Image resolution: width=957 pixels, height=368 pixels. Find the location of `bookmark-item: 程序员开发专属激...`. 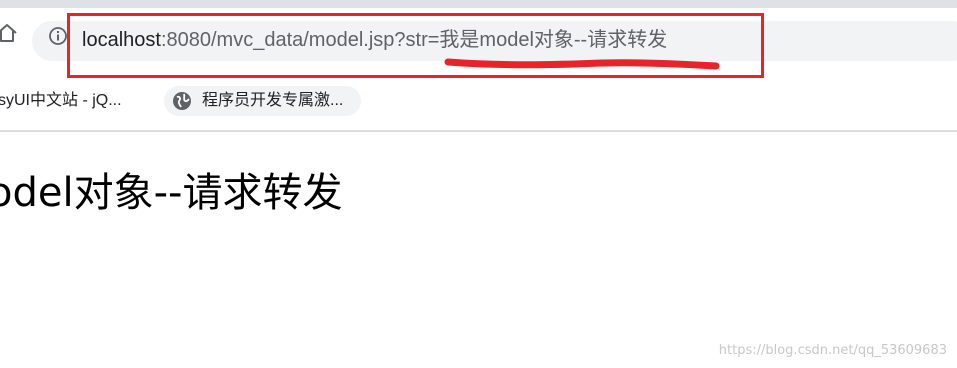

bookmark-item: 程序员开发专属激... is located at coordinates (263, 101).